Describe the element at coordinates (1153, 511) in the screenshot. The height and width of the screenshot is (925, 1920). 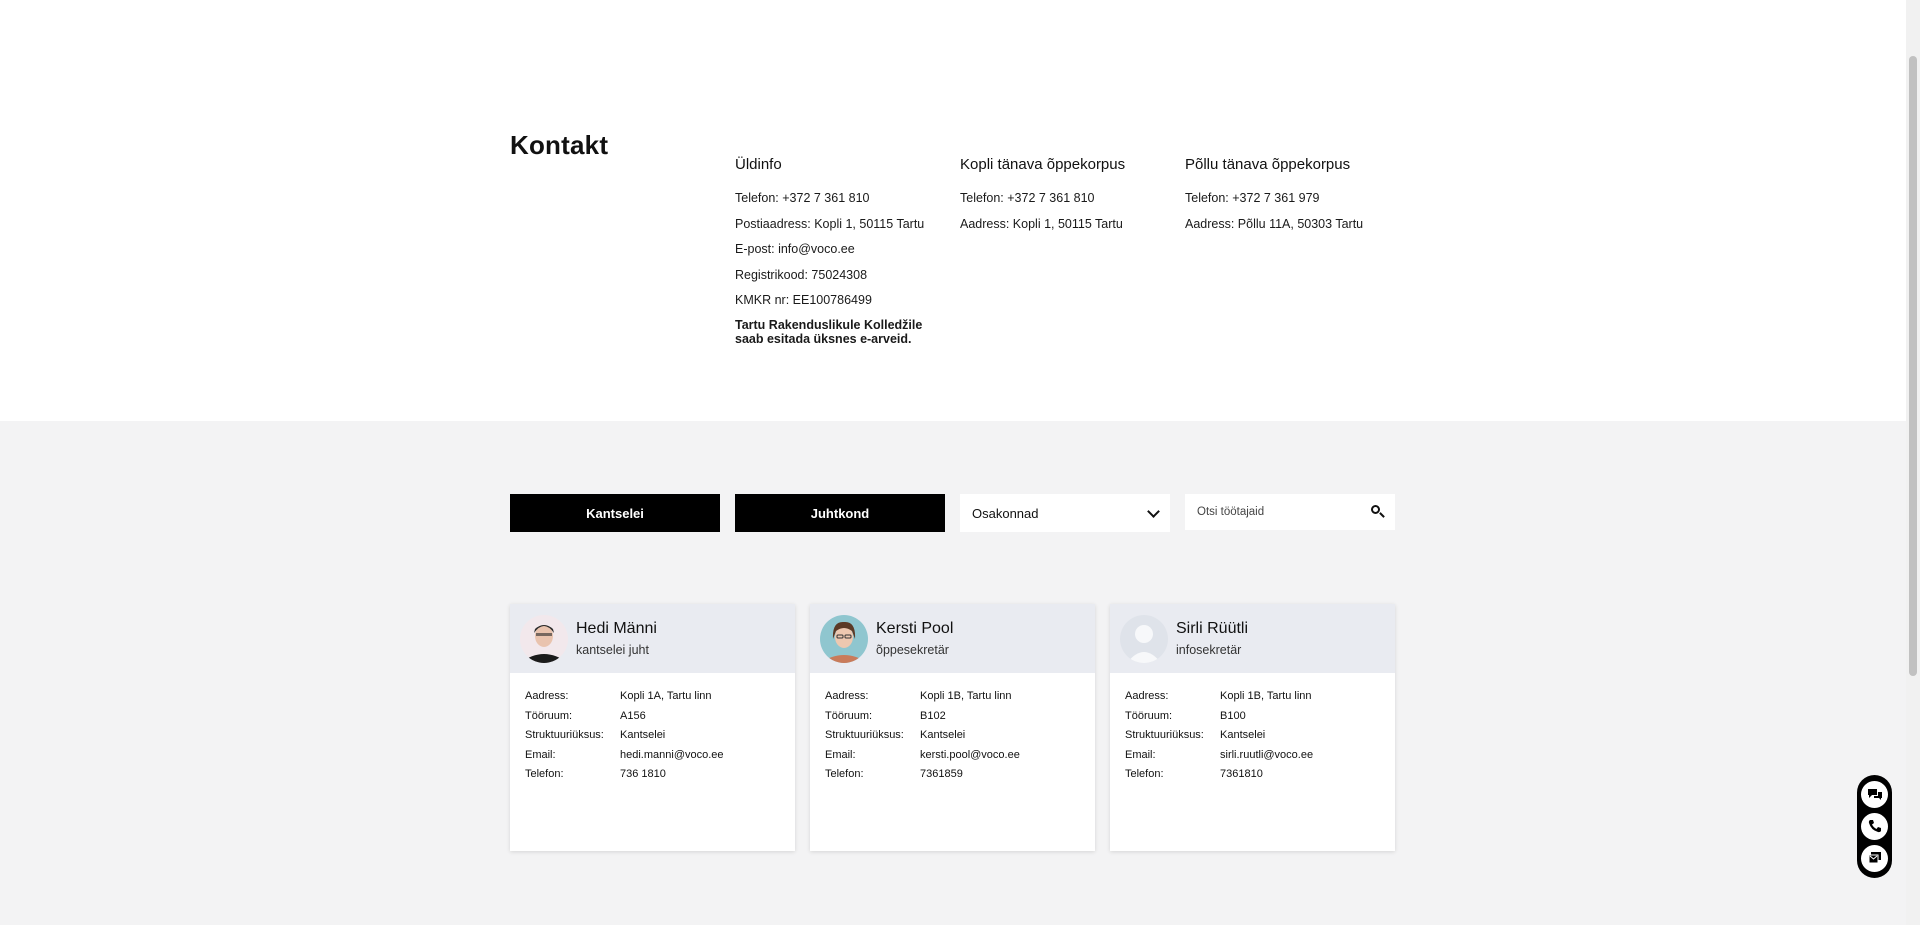
I see `chevron-down-icon` at that location.